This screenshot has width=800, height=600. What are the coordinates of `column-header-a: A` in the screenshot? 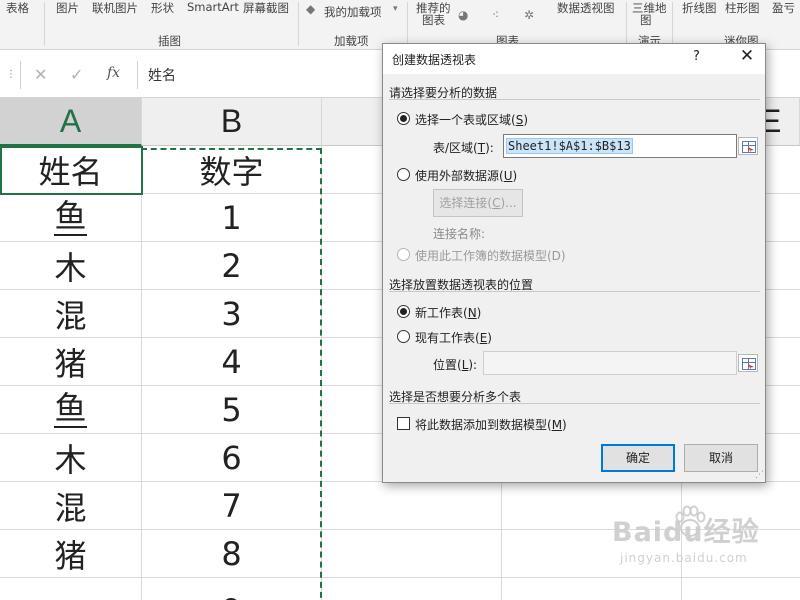 It's located at (71, 122).